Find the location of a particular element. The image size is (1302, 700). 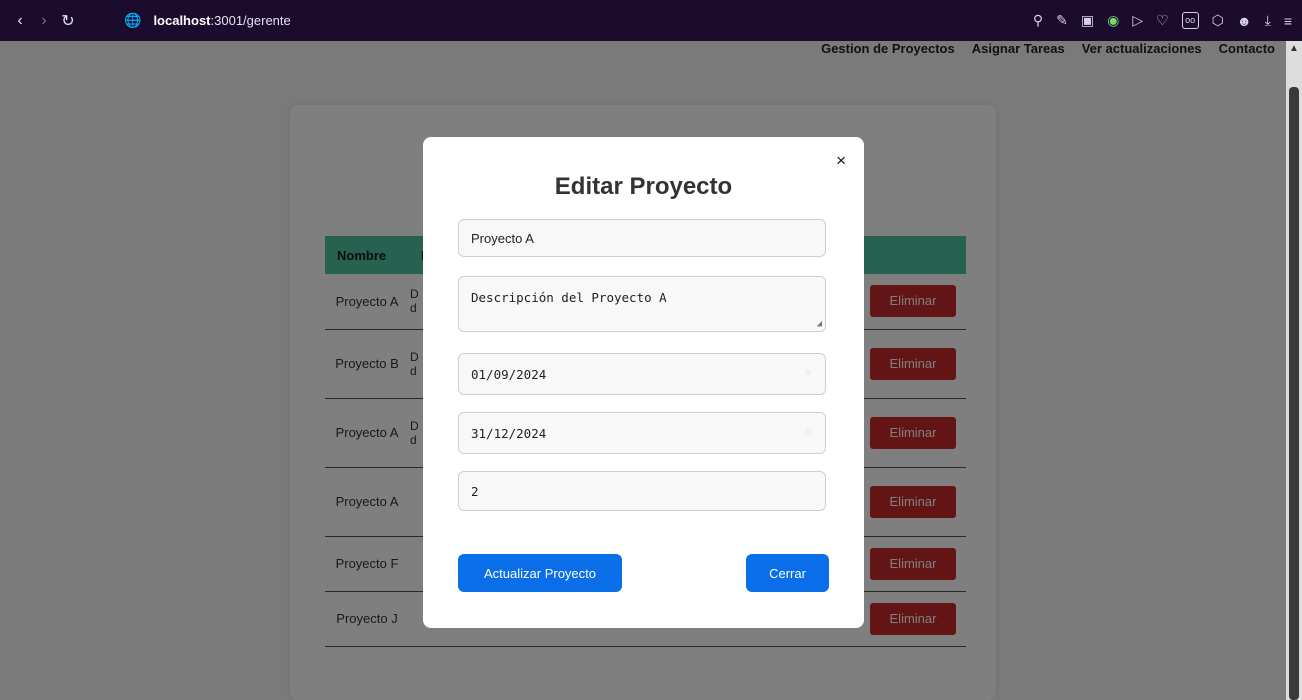

menu-icon: ≡ is located at coordinates (1288, 21).